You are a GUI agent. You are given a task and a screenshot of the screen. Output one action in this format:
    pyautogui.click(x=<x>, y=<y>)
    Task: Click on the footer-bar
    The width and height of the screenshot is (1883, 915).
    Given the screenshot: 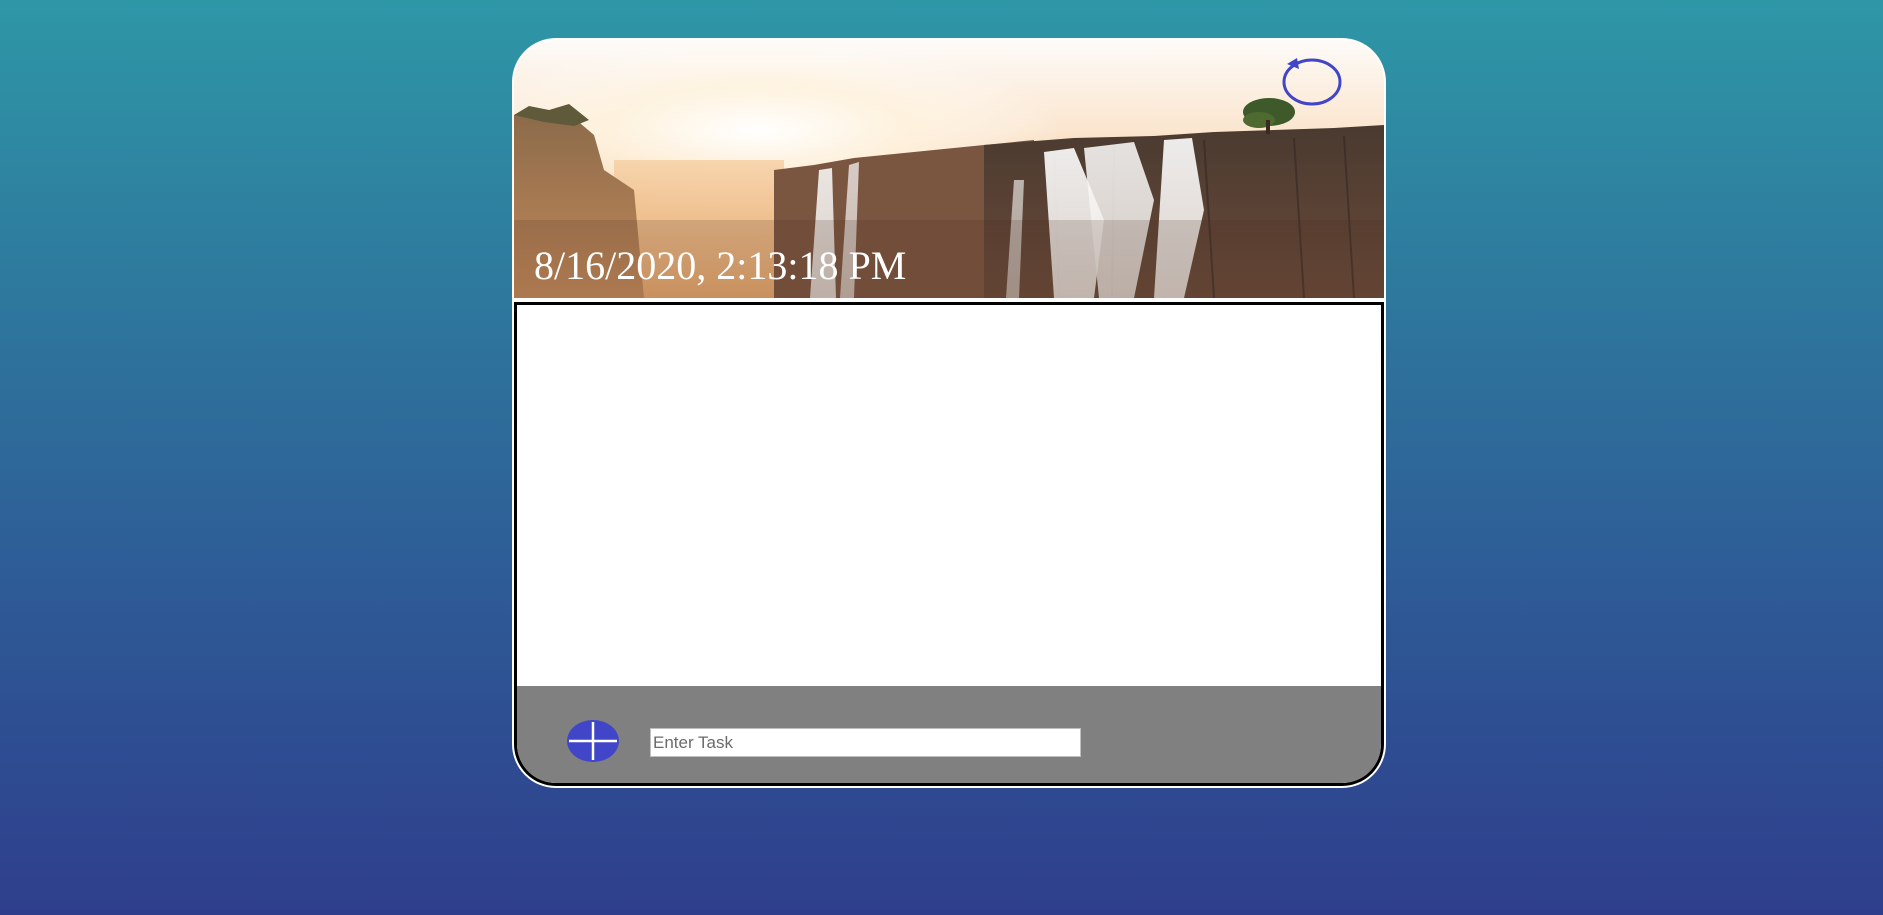 What is the action you would take?
    pyautogui.click(x=949, y=734)
    